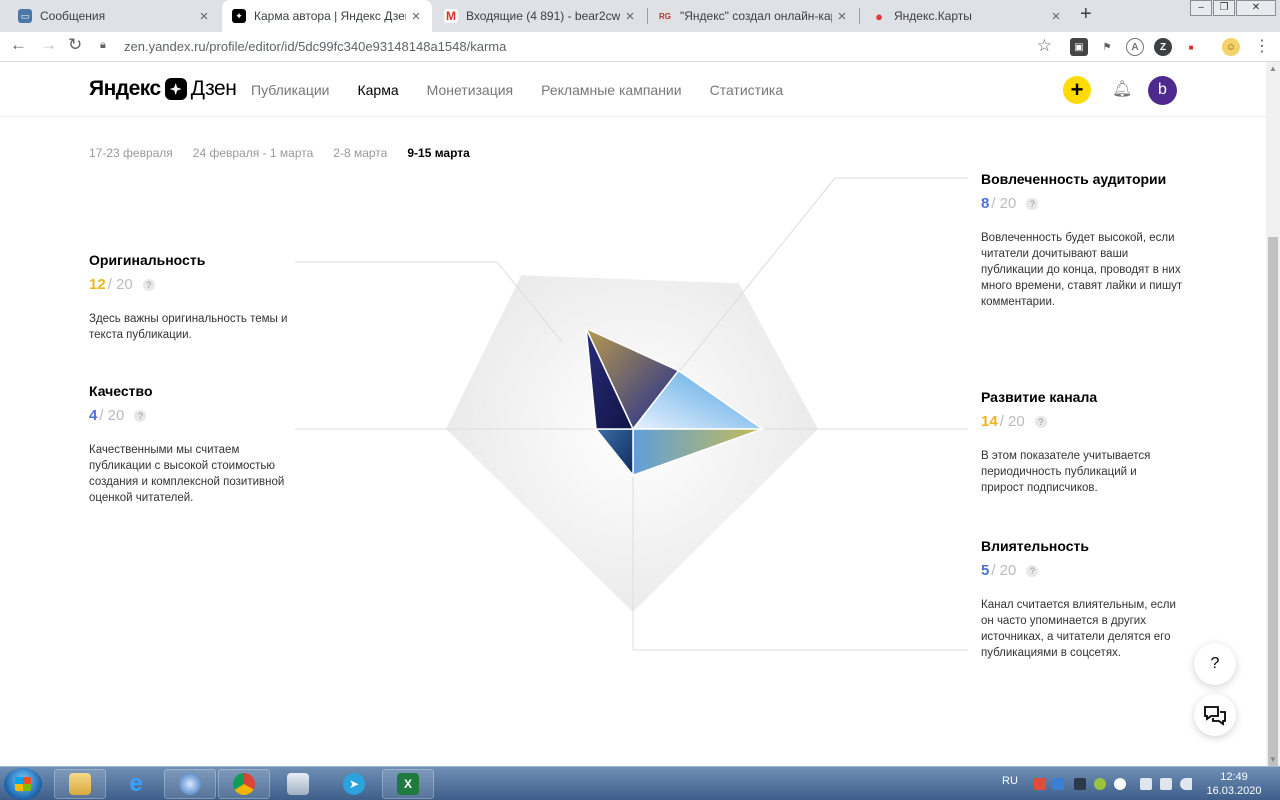  I want to click on help-button: ?, so click(1215, 664).